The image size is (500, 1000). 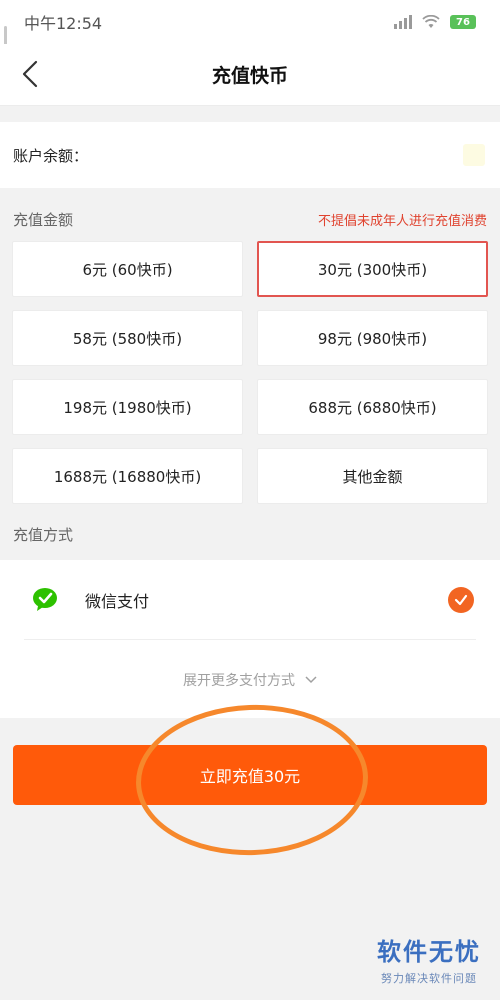 What do you see at coordinates (127, 338) in the screenshot?
I see `amount-option-58: 58元 (580快币)` at bounding box center [127, 338].